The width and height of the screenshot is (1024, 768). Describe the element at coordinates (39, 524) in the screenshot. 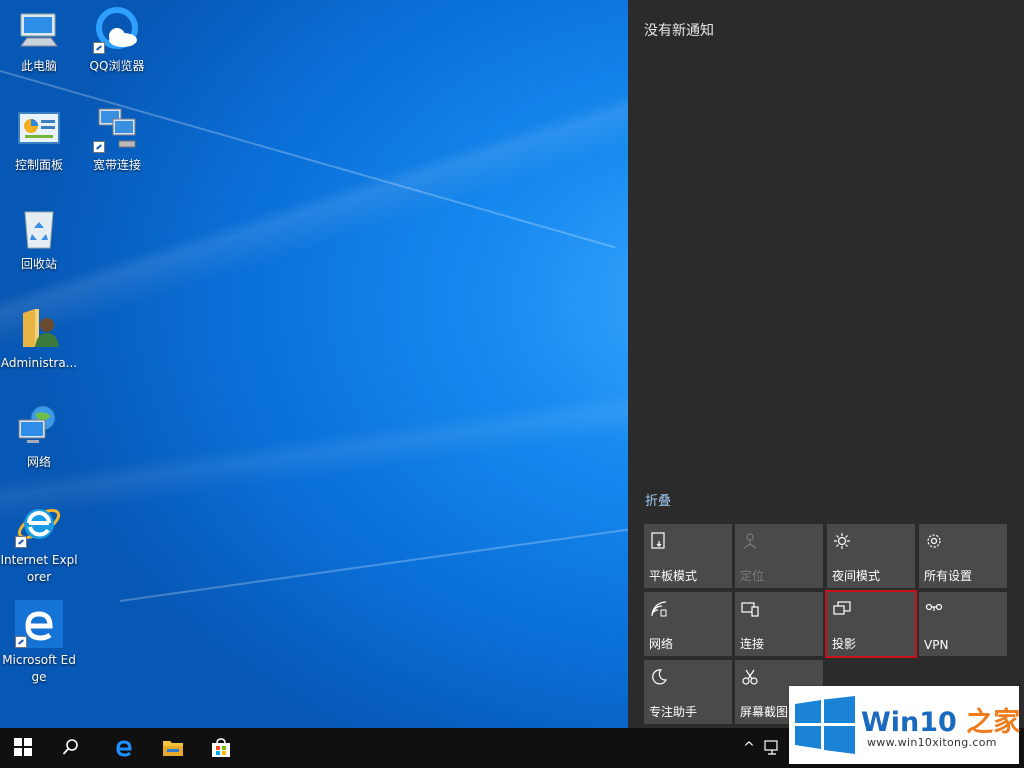

I see `internet-explorer-icon` at that location.